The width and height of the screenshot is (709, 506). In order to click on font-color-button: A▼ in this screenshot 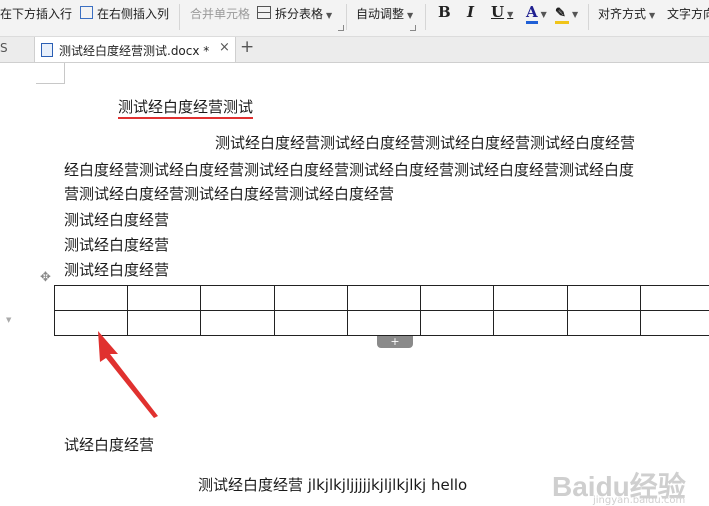, I will do `click(536, 12)`.